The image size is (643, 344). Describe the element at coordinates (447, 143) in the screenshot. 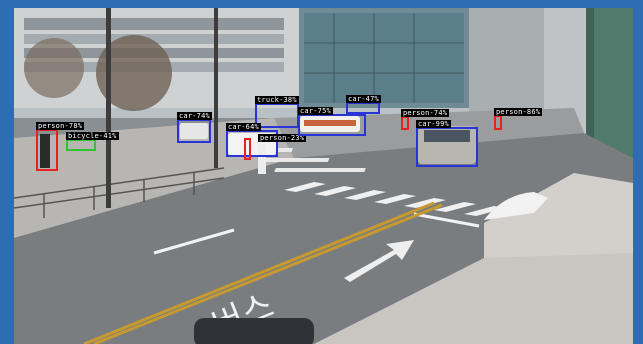

I see `detection-box-car: car-99%` at that location.